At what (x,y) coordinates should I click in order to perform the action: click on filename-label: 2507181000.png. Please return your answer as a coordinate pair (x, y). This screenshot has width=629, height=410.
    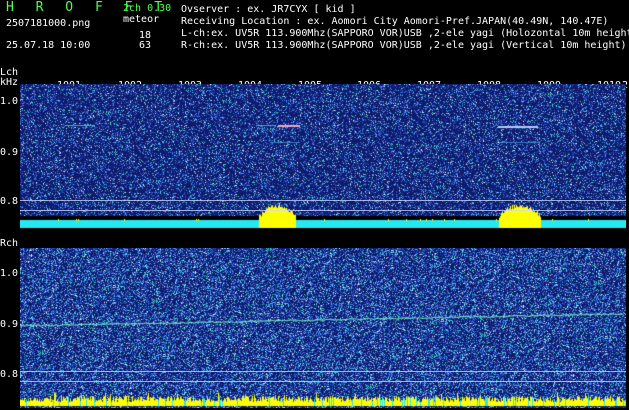
    Looking at the image, I should click on (48, 23).